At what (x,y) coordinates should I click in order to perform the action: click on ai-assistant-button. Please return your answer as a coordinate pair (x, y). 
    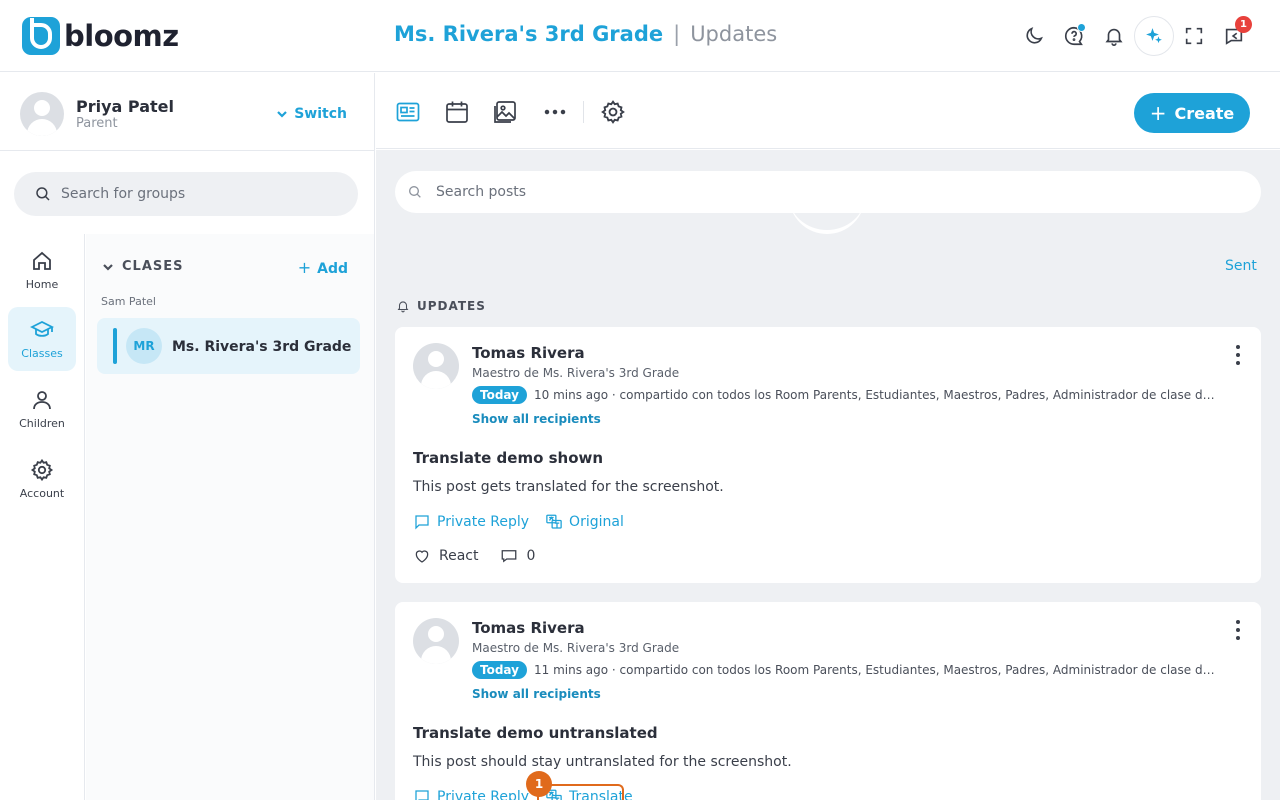
    Looking at the image, I should click on (1154, 36).